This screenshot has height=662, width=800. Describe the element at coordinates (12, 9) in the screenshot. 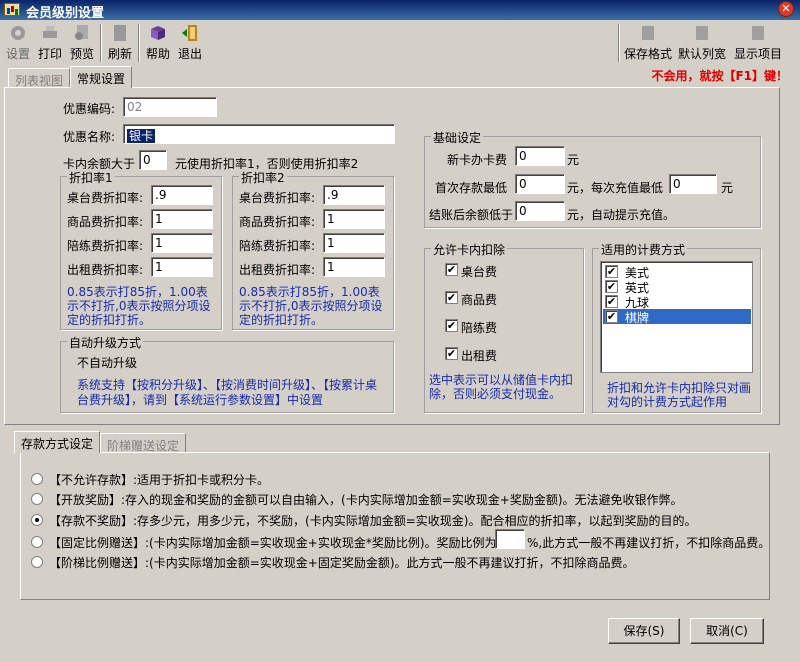

I see `app-icon` at that location.